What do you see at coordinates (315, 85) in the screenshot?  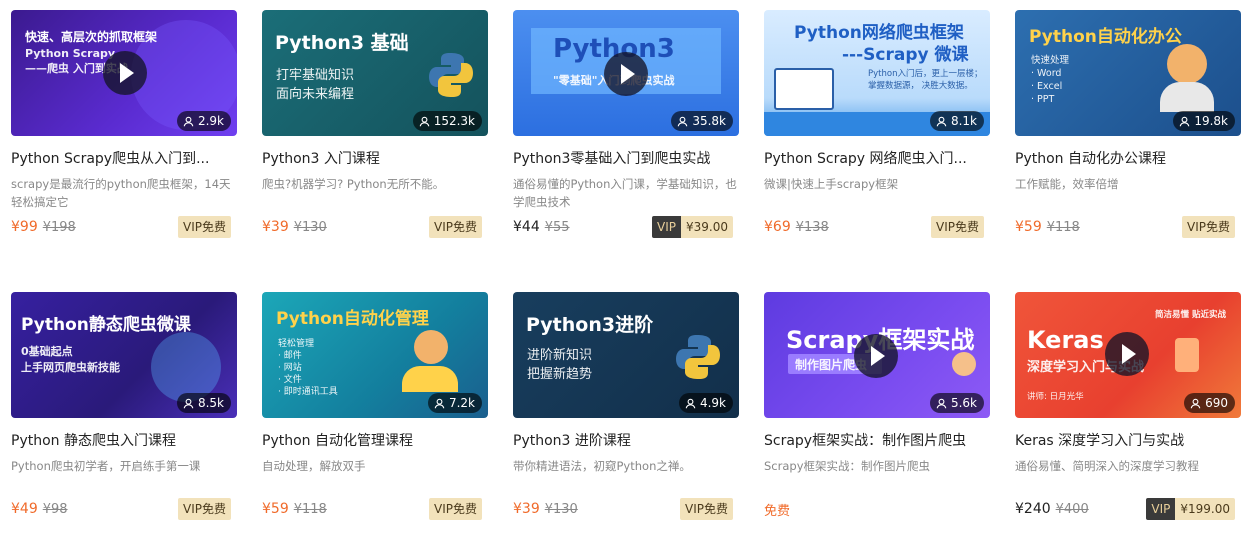 I see `thumbnail-subtitle: 打牢基础知识 面向未来编程` at bounding box center [315, 85].